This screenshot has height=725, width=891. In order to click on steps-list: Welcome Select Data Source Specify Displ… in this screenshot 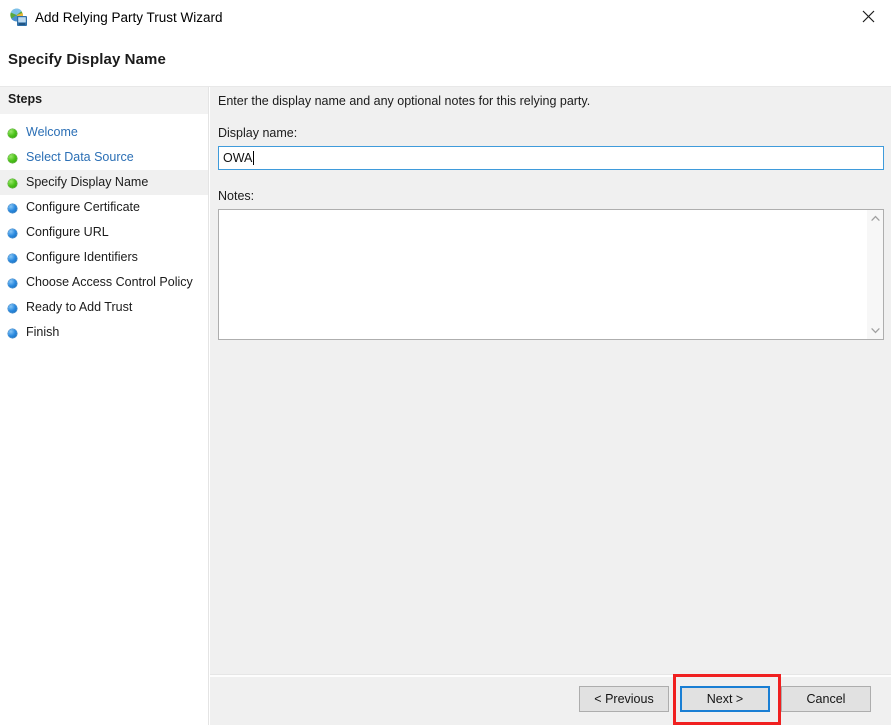, I will do `click(104, 232)`.